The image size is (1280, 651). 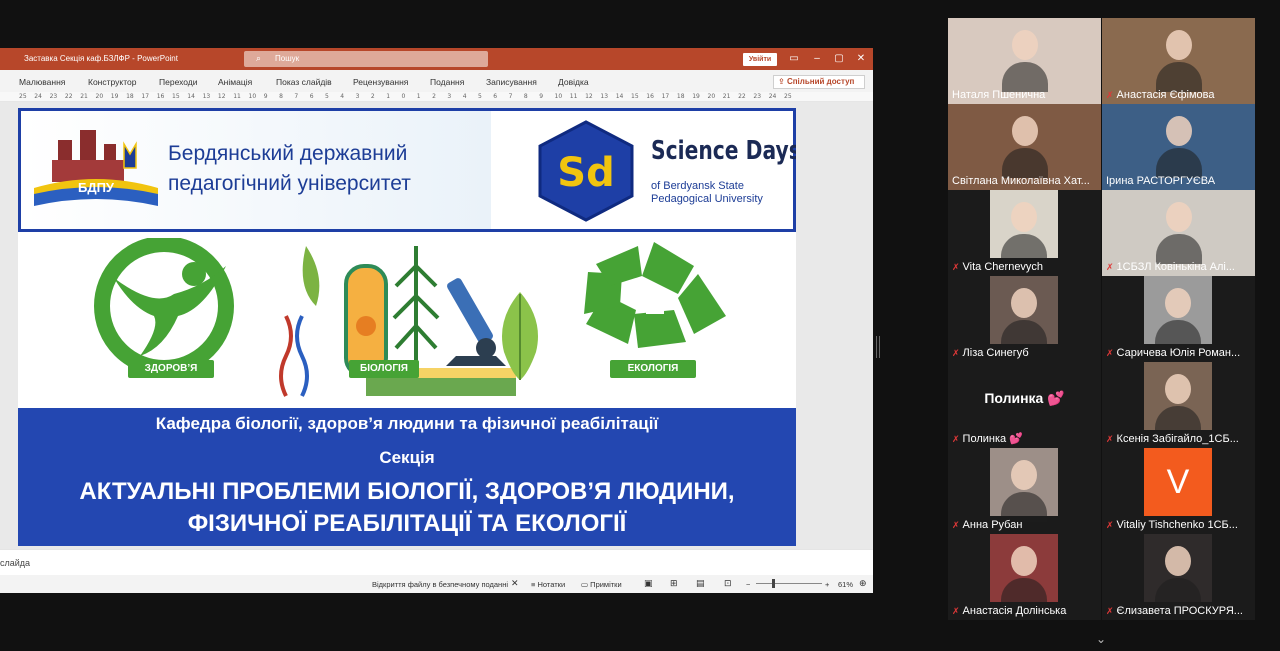 What do you see at coordinates (289, 183) in the screenshot?
I see `university-name-line2: педагогічний університет` at bounding box center [289, 183].